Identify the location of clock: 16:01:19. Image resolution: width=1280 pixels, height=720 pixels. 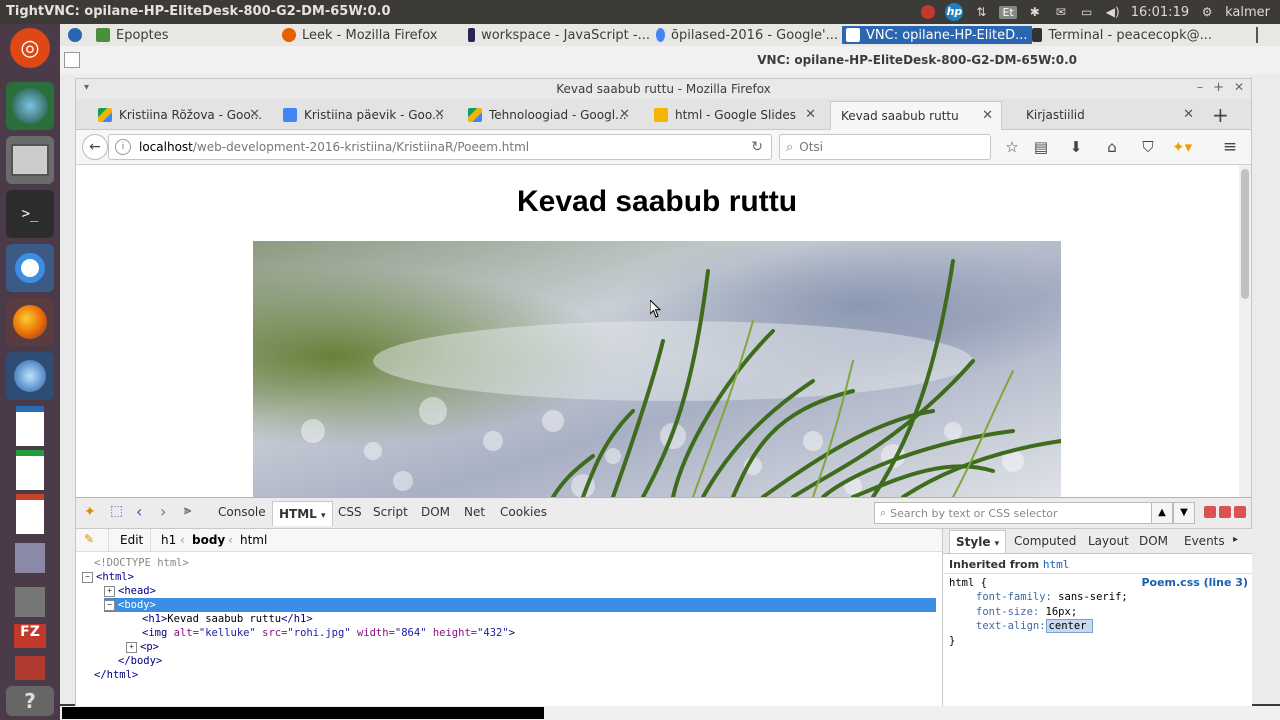
(1160, 12).